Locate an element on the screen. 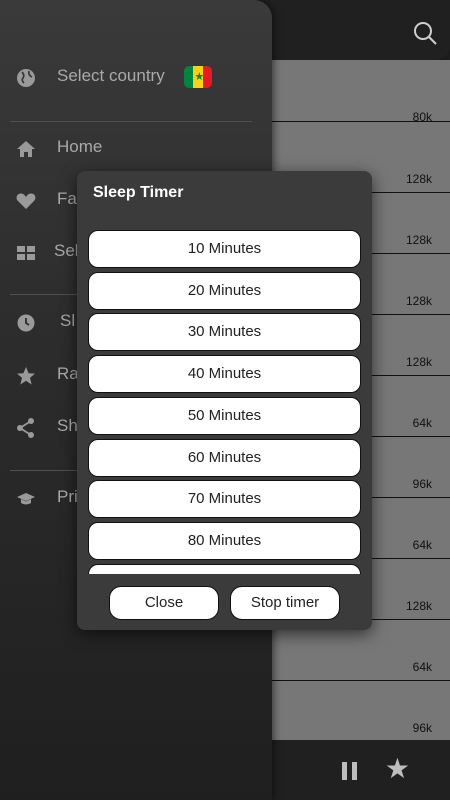 The width and height of the screenshot is (450, 800). share-icon is located at coordinates (25, 428).